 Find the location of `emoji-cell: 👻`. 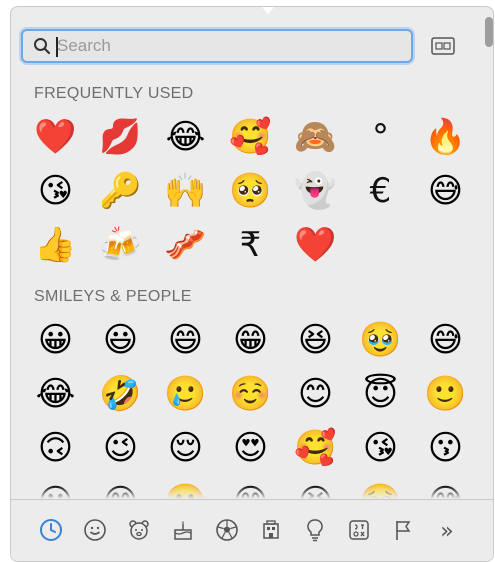

emoji-cell: 👻 is located at coordinates (315, 191).